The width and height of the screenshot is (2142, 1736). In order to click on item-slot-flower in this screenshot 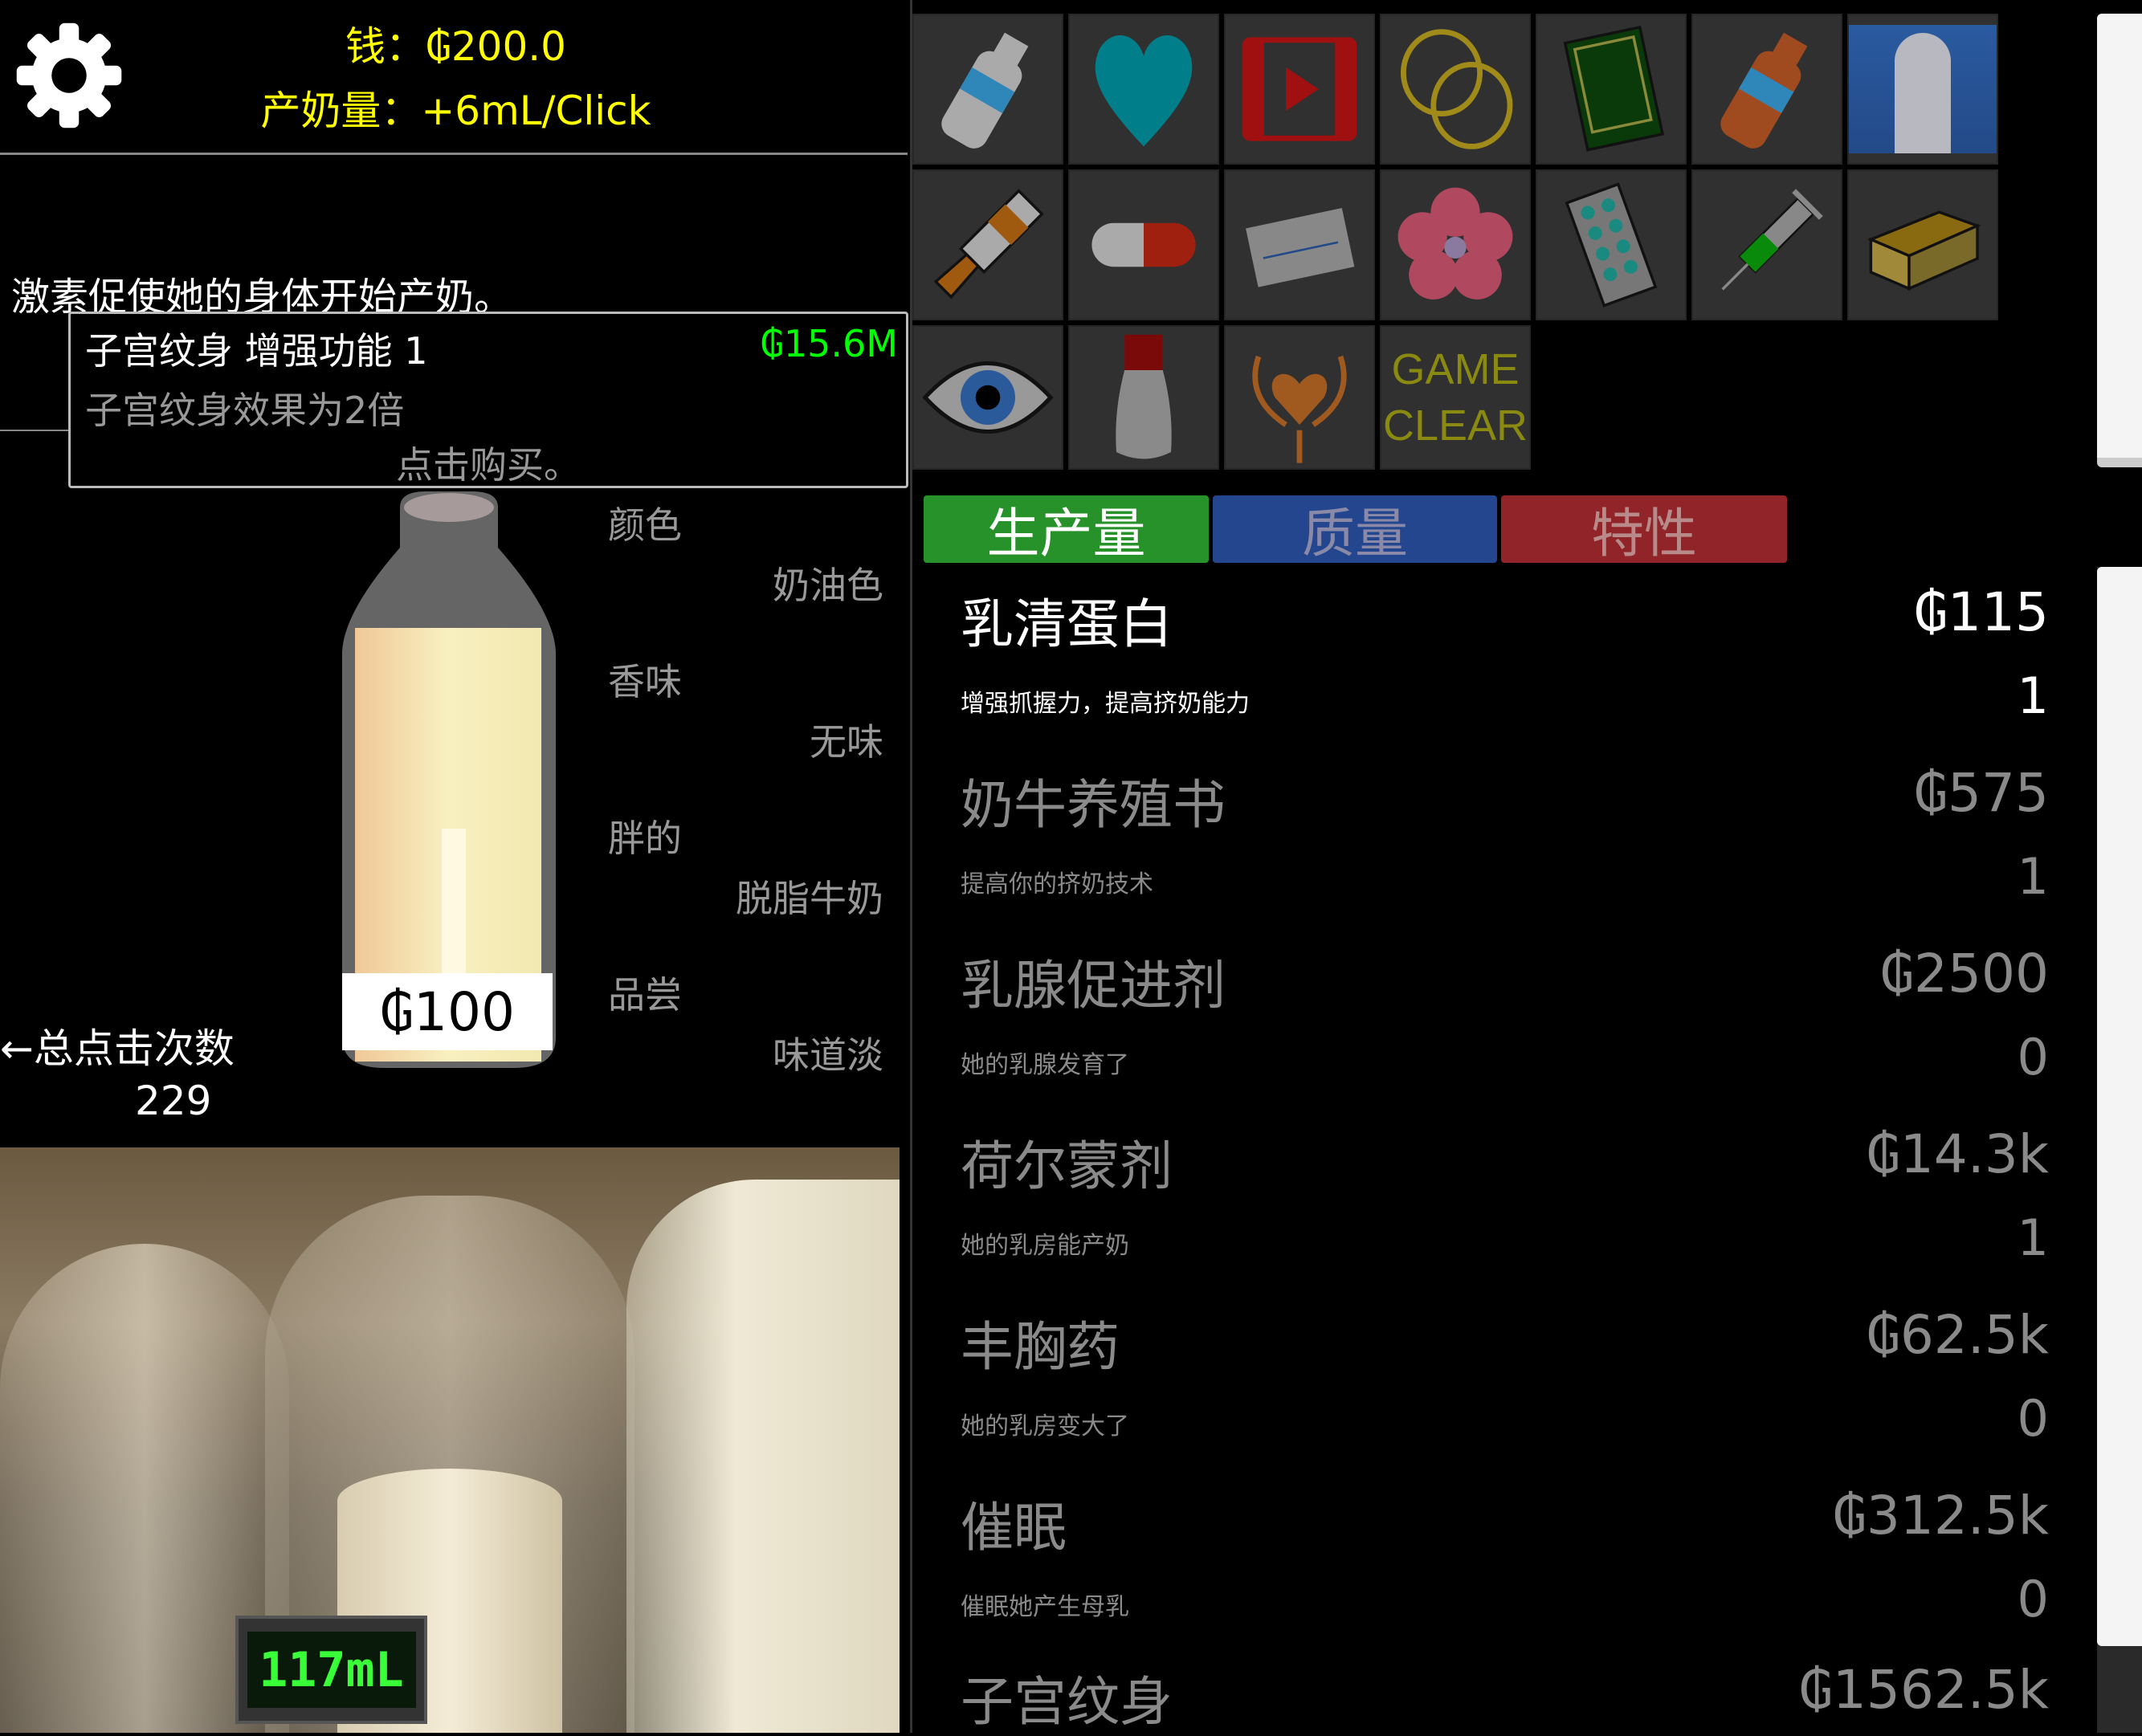, I will do `click(1455, 244)`.